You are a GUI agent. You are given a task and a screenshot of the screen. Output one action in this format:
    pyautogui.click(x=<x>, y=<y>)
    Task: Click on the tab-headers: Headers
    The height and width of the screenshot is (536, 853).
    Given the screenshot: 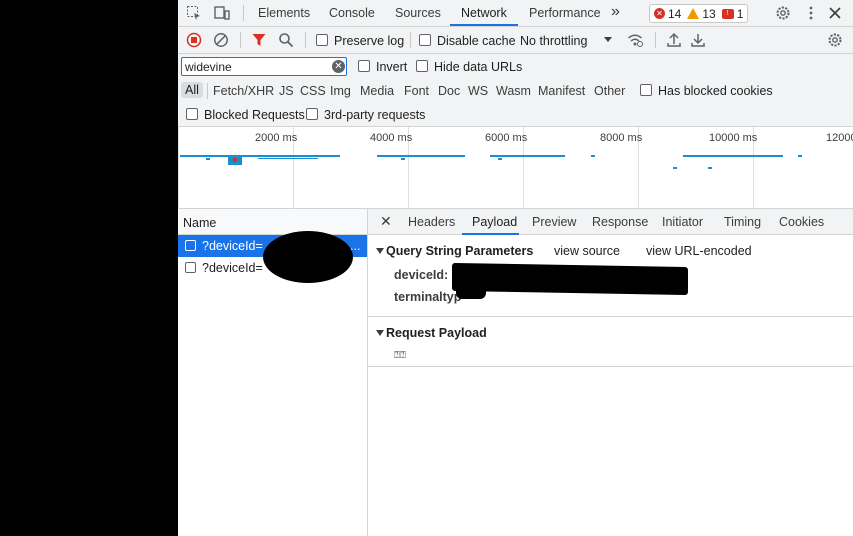 What is the action you would take?
    pyautogui.click(x=431, y=222)
    